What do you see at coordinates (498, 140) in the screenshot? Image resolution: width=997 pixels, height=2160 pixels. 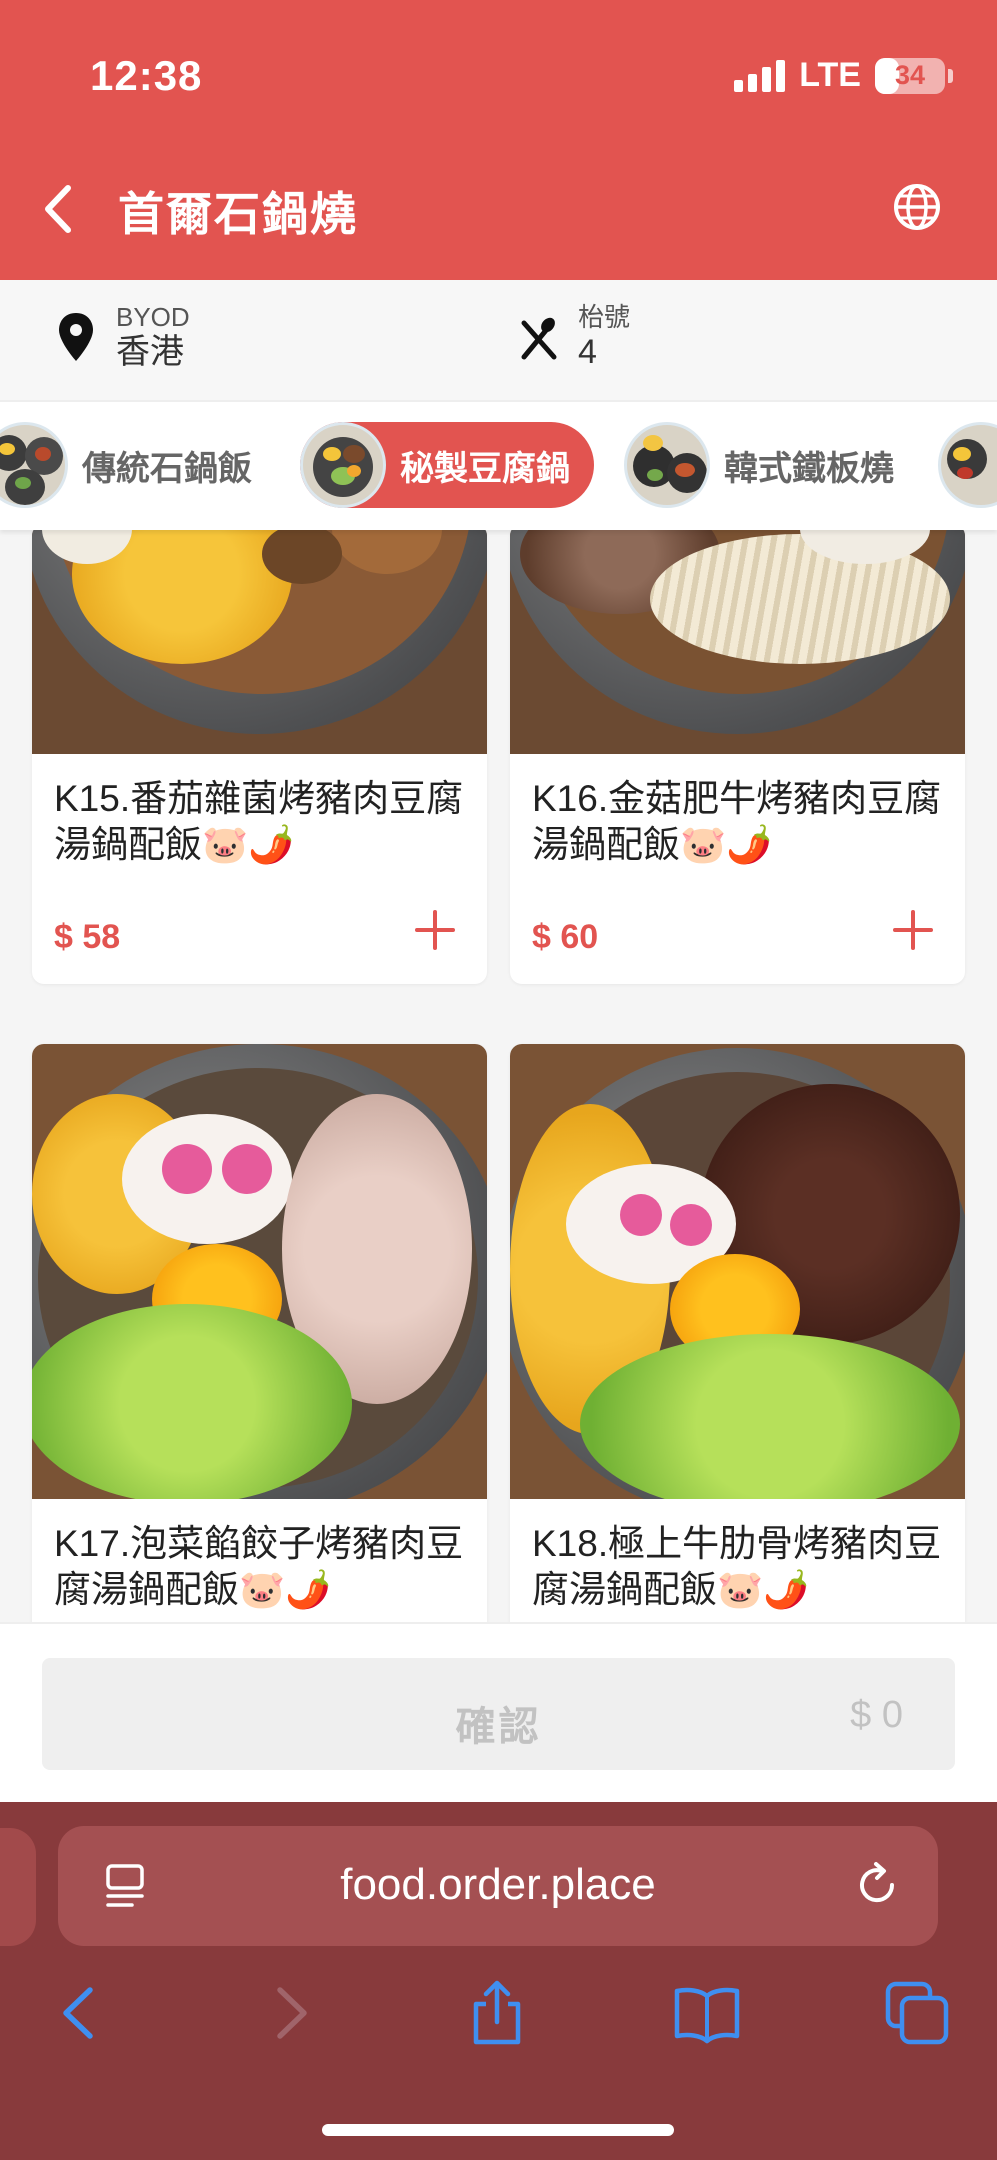 I see `app-header: 12:38 LTE 34 首爾石鍋燒` at bounding box center [498, 140].